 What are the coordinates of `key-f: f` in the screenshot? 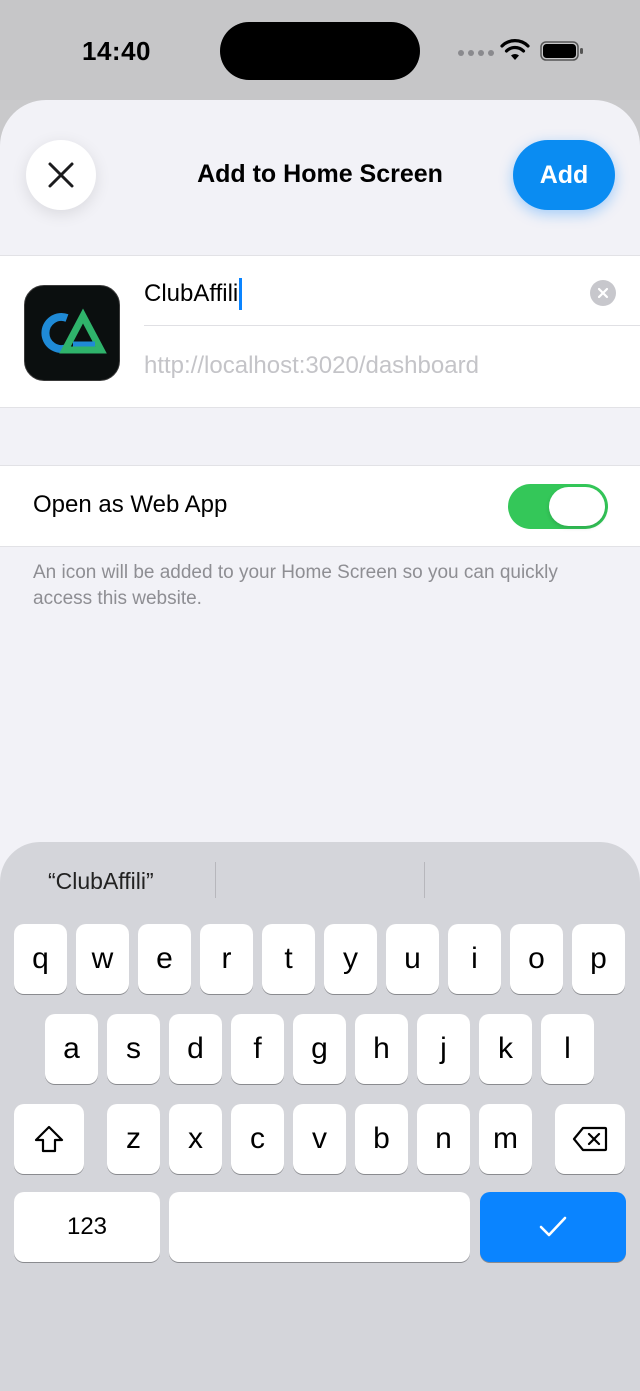 It's located at (257, 1049).